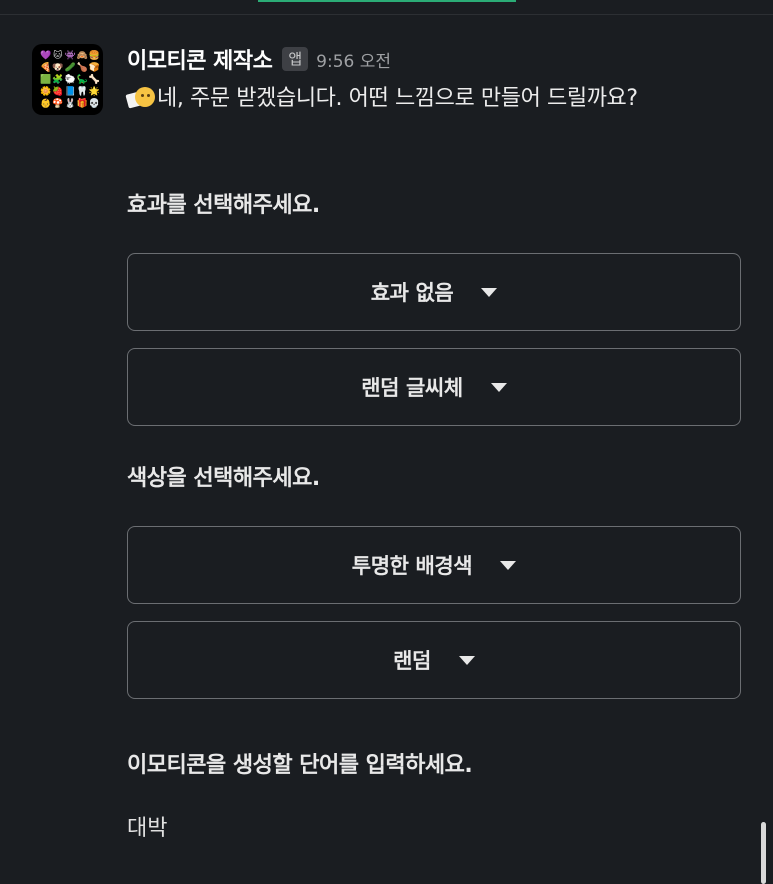  I want to click on app-avatar: 💜 🐱 👾 🙈 🍔 🍕 🐶 🥒 🍗 🍞 🟩 🧩 🐑 🦕 🦴 🌼 🍓 📘 🦷 🌟 👶 🍄 🐰 🎁 💀, so click(67, 79).